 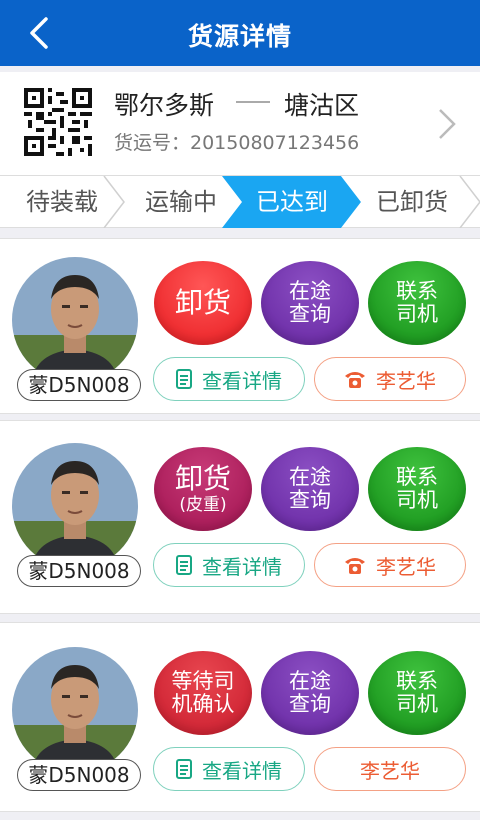 What do you see at coordinates (62, 202) in the screenshot?
I see `step-loading: 待装载` at bounding box center [62, 202].